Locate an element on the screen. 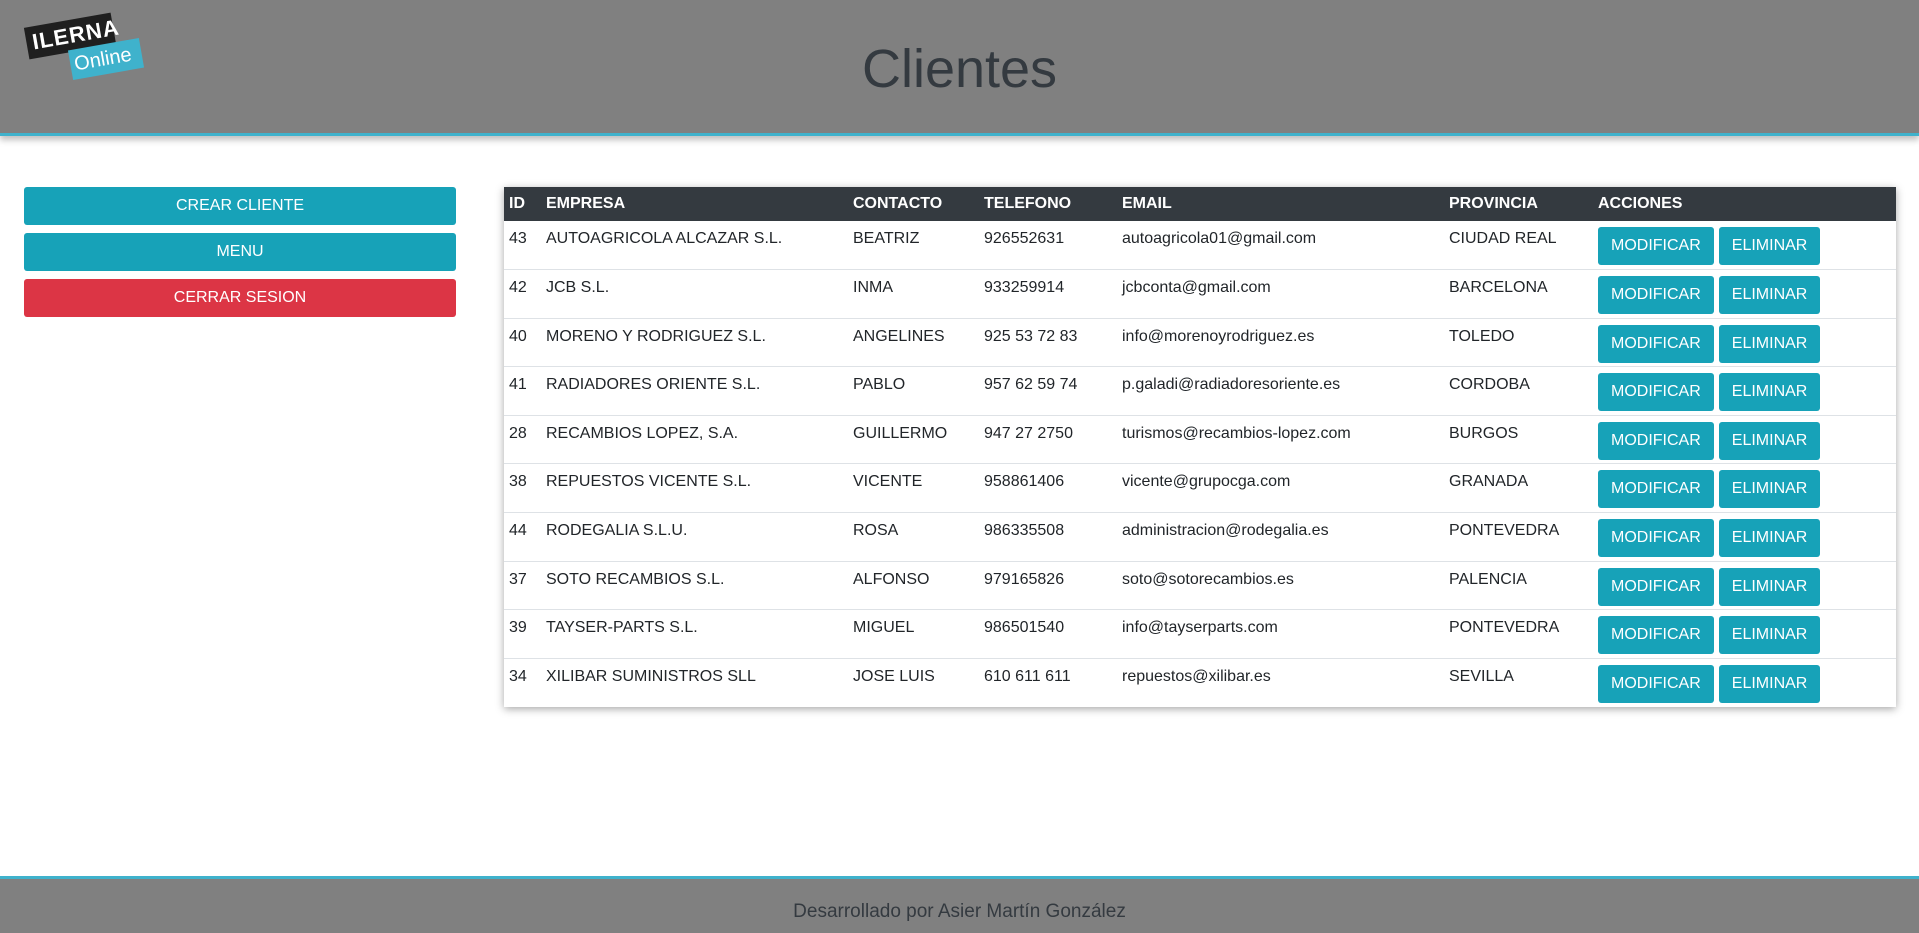 The height and width of the screenshot is (933, 1919). cell-telefono: 933259914 is located at coordinates (1024, 288).